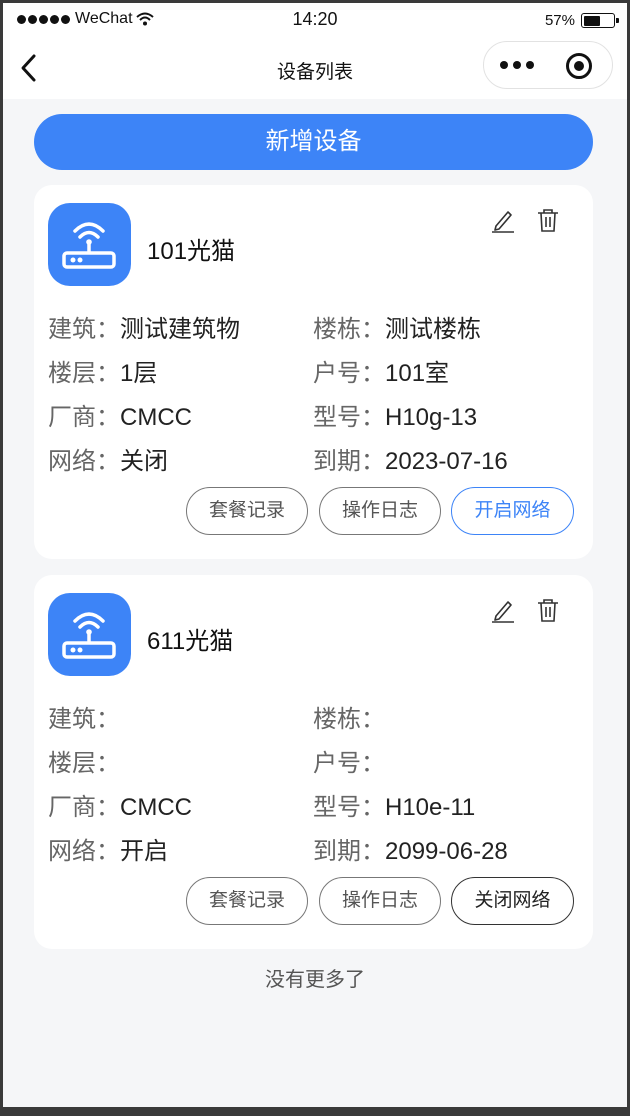 The width and height of the screenshot is (630, 1116). Describe the element at coordinates (349, 719) in the screenshot. I see `field-block: 楼栋：` at that location.